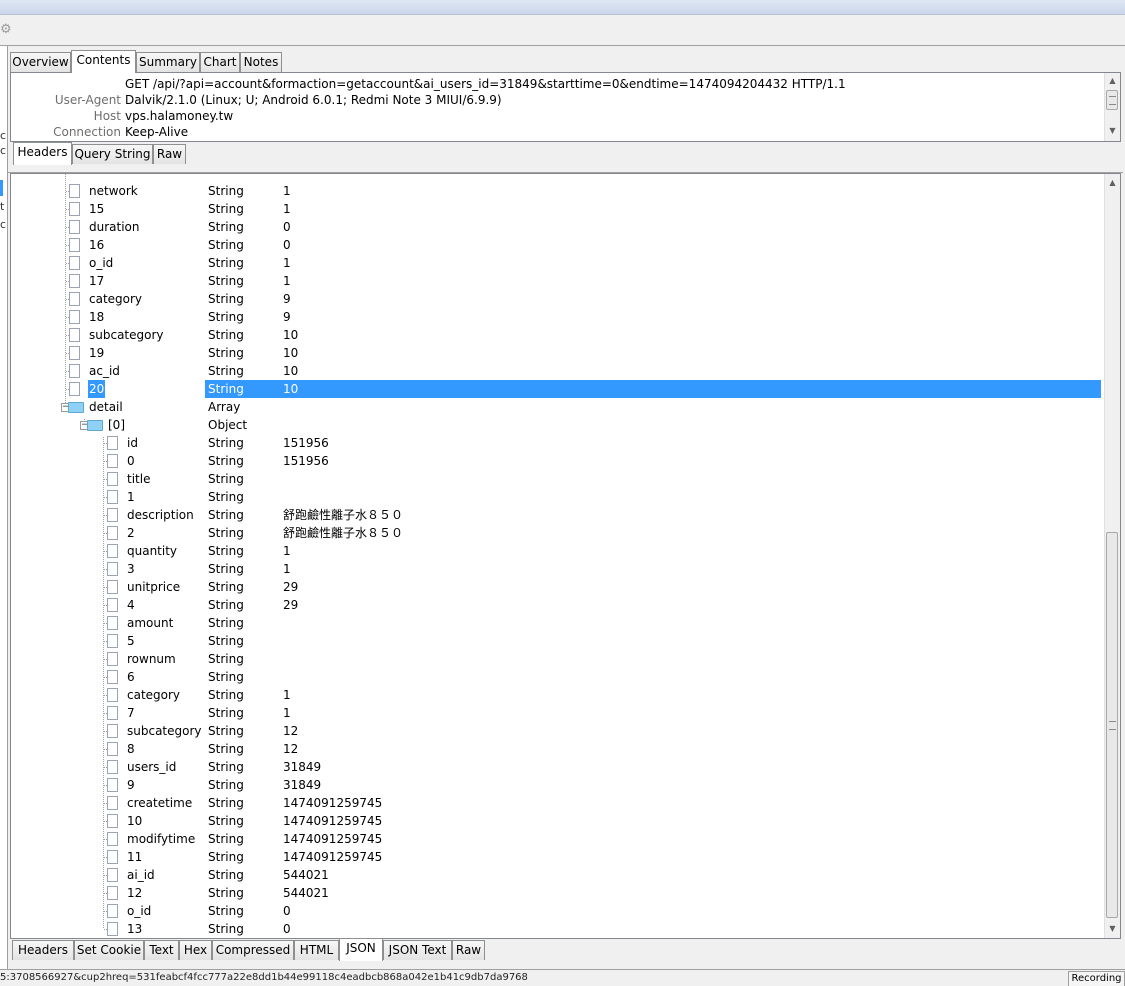  What do you see at coordinates (556, 371) in the screenshot?
I see `tree-row: ac_id String 10` at bounding box center [556, 371].